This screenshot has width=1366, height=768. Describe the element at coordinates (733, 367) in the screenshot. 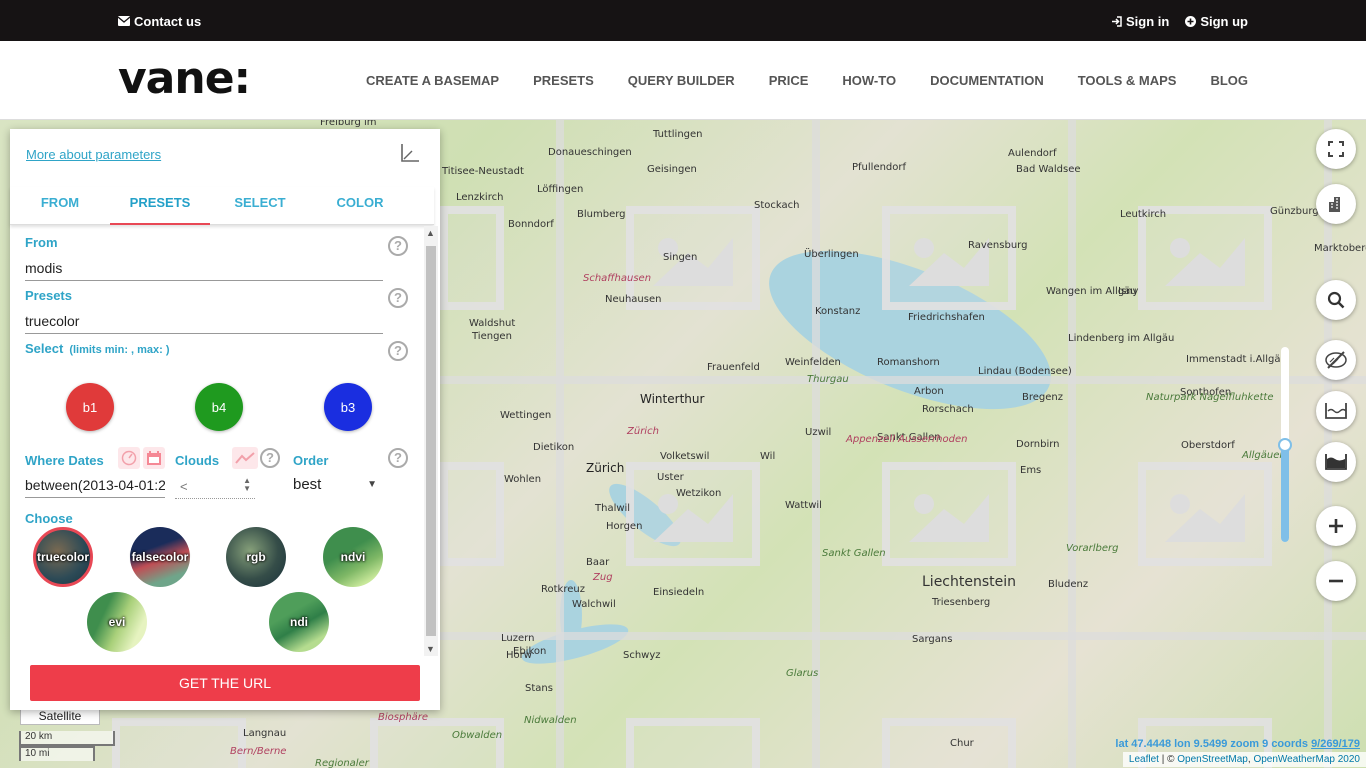

I see `map-label: Frauenfeld` at that location.